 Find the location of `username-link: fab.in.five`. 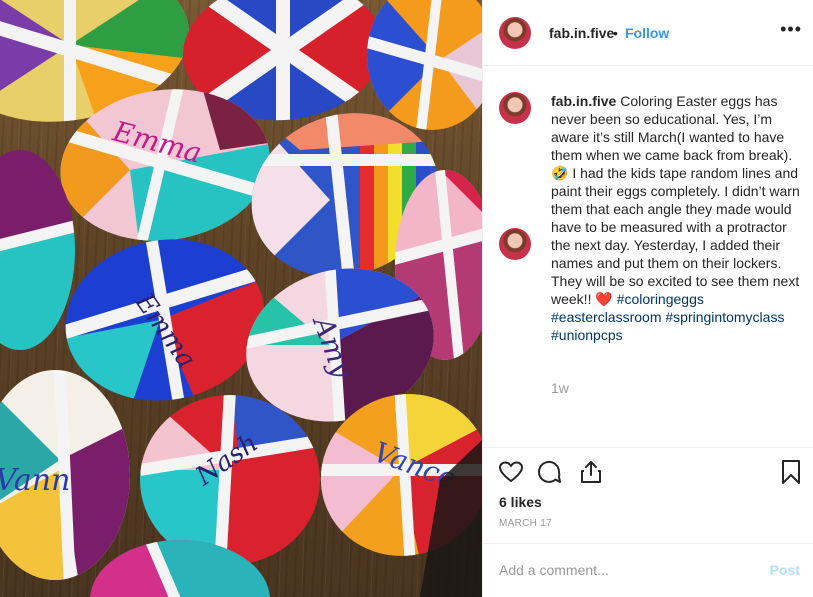

username-link: fab.in.five is located at coordinates (581, 33).